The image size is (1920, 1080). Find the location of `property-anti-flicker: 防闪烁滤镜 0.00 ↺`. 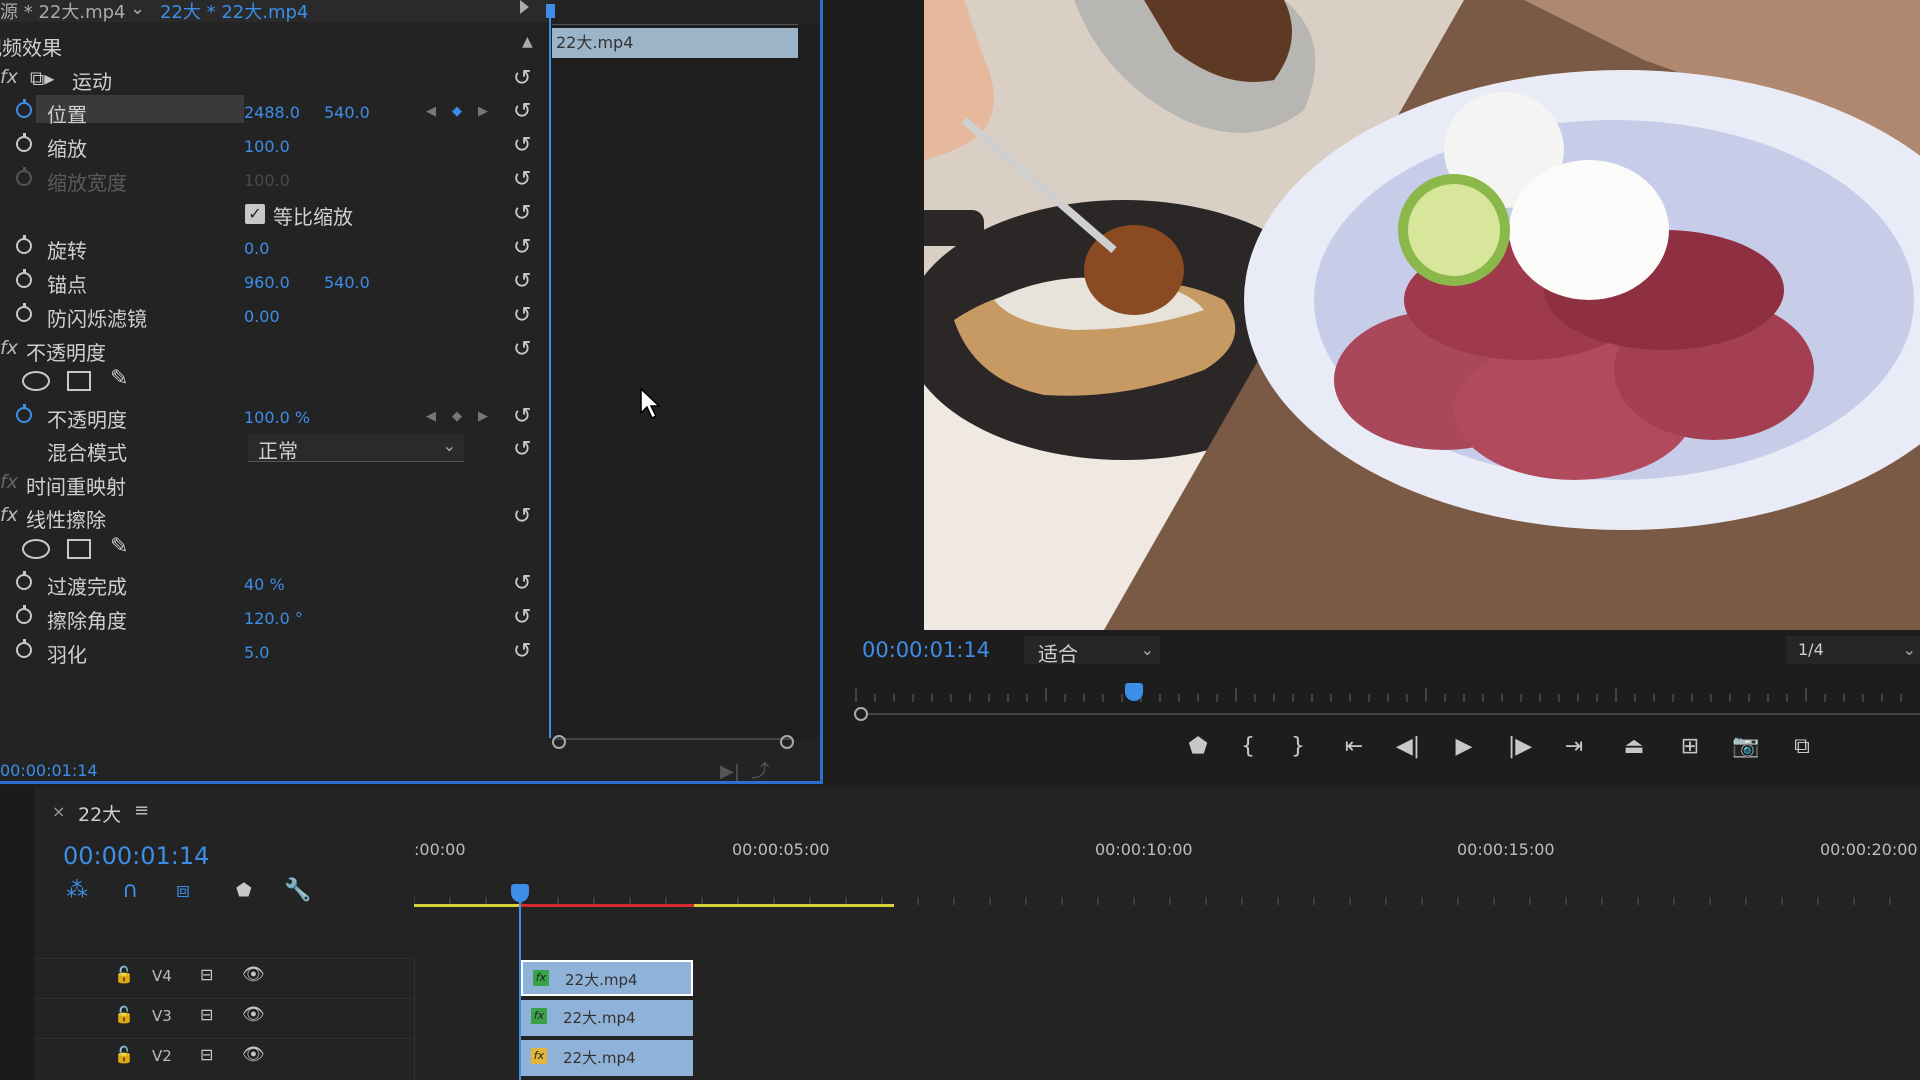

property-anti-flicker: 防闪烁滤镜 0.00 ↺ is located at coordinates (274, 315).